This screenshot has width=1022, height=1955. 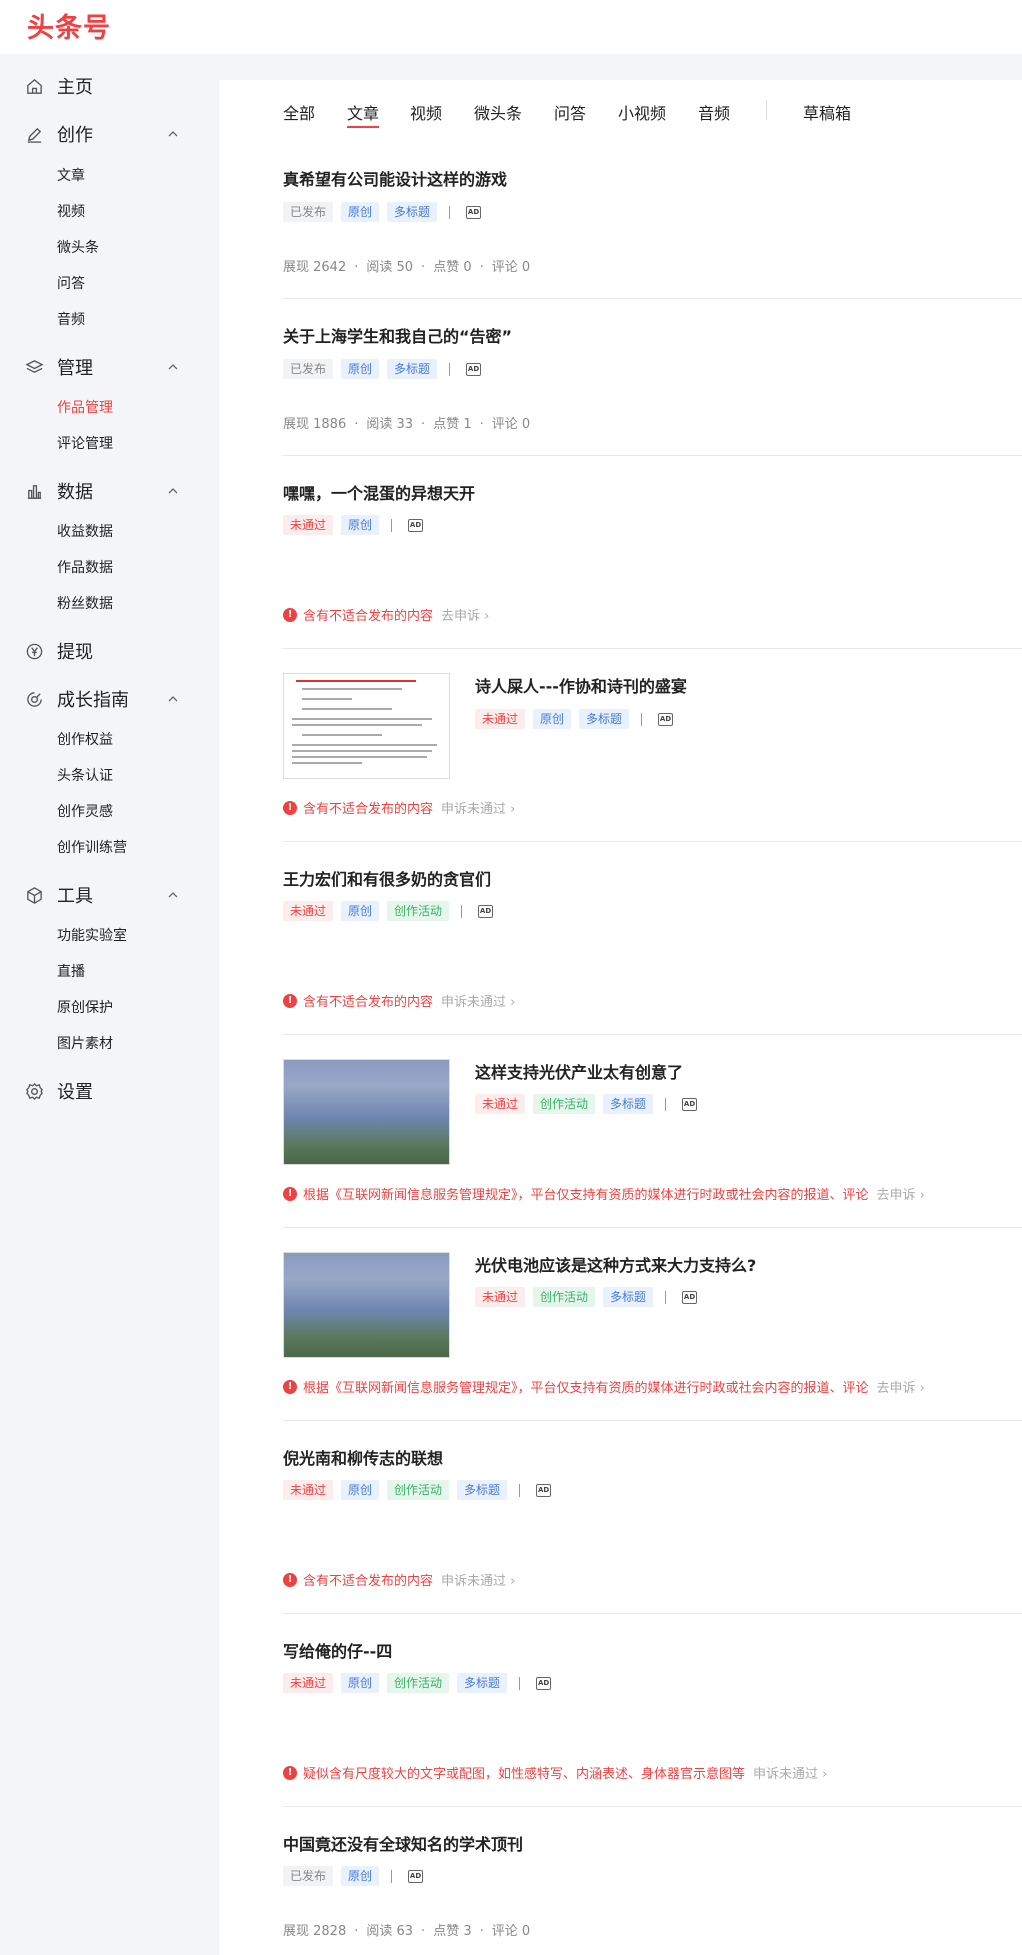 What do you see at coordinates (379, 492) in the screenshot?
I see `article-title: 嘿嘿，一个混蛋的异想天开` at bounding box center [379, 492].